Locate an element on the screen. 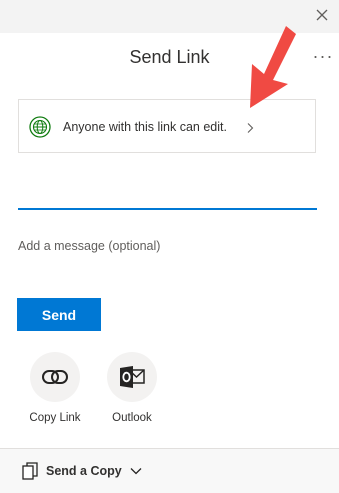 The width and height of the screenshot is (339, 493). close-button is located at coordinates (322, 15).